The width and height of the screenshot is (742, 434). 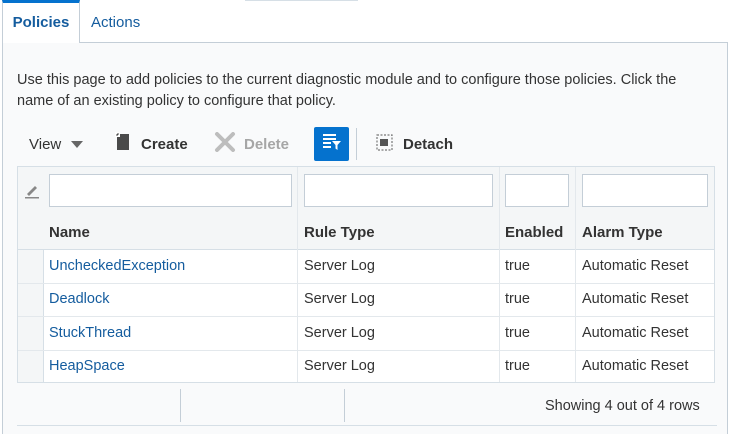 What do you see at coordinates (164, 144) in the screenshot?
I see `create-label: Create` at bounding box center [164, 144].